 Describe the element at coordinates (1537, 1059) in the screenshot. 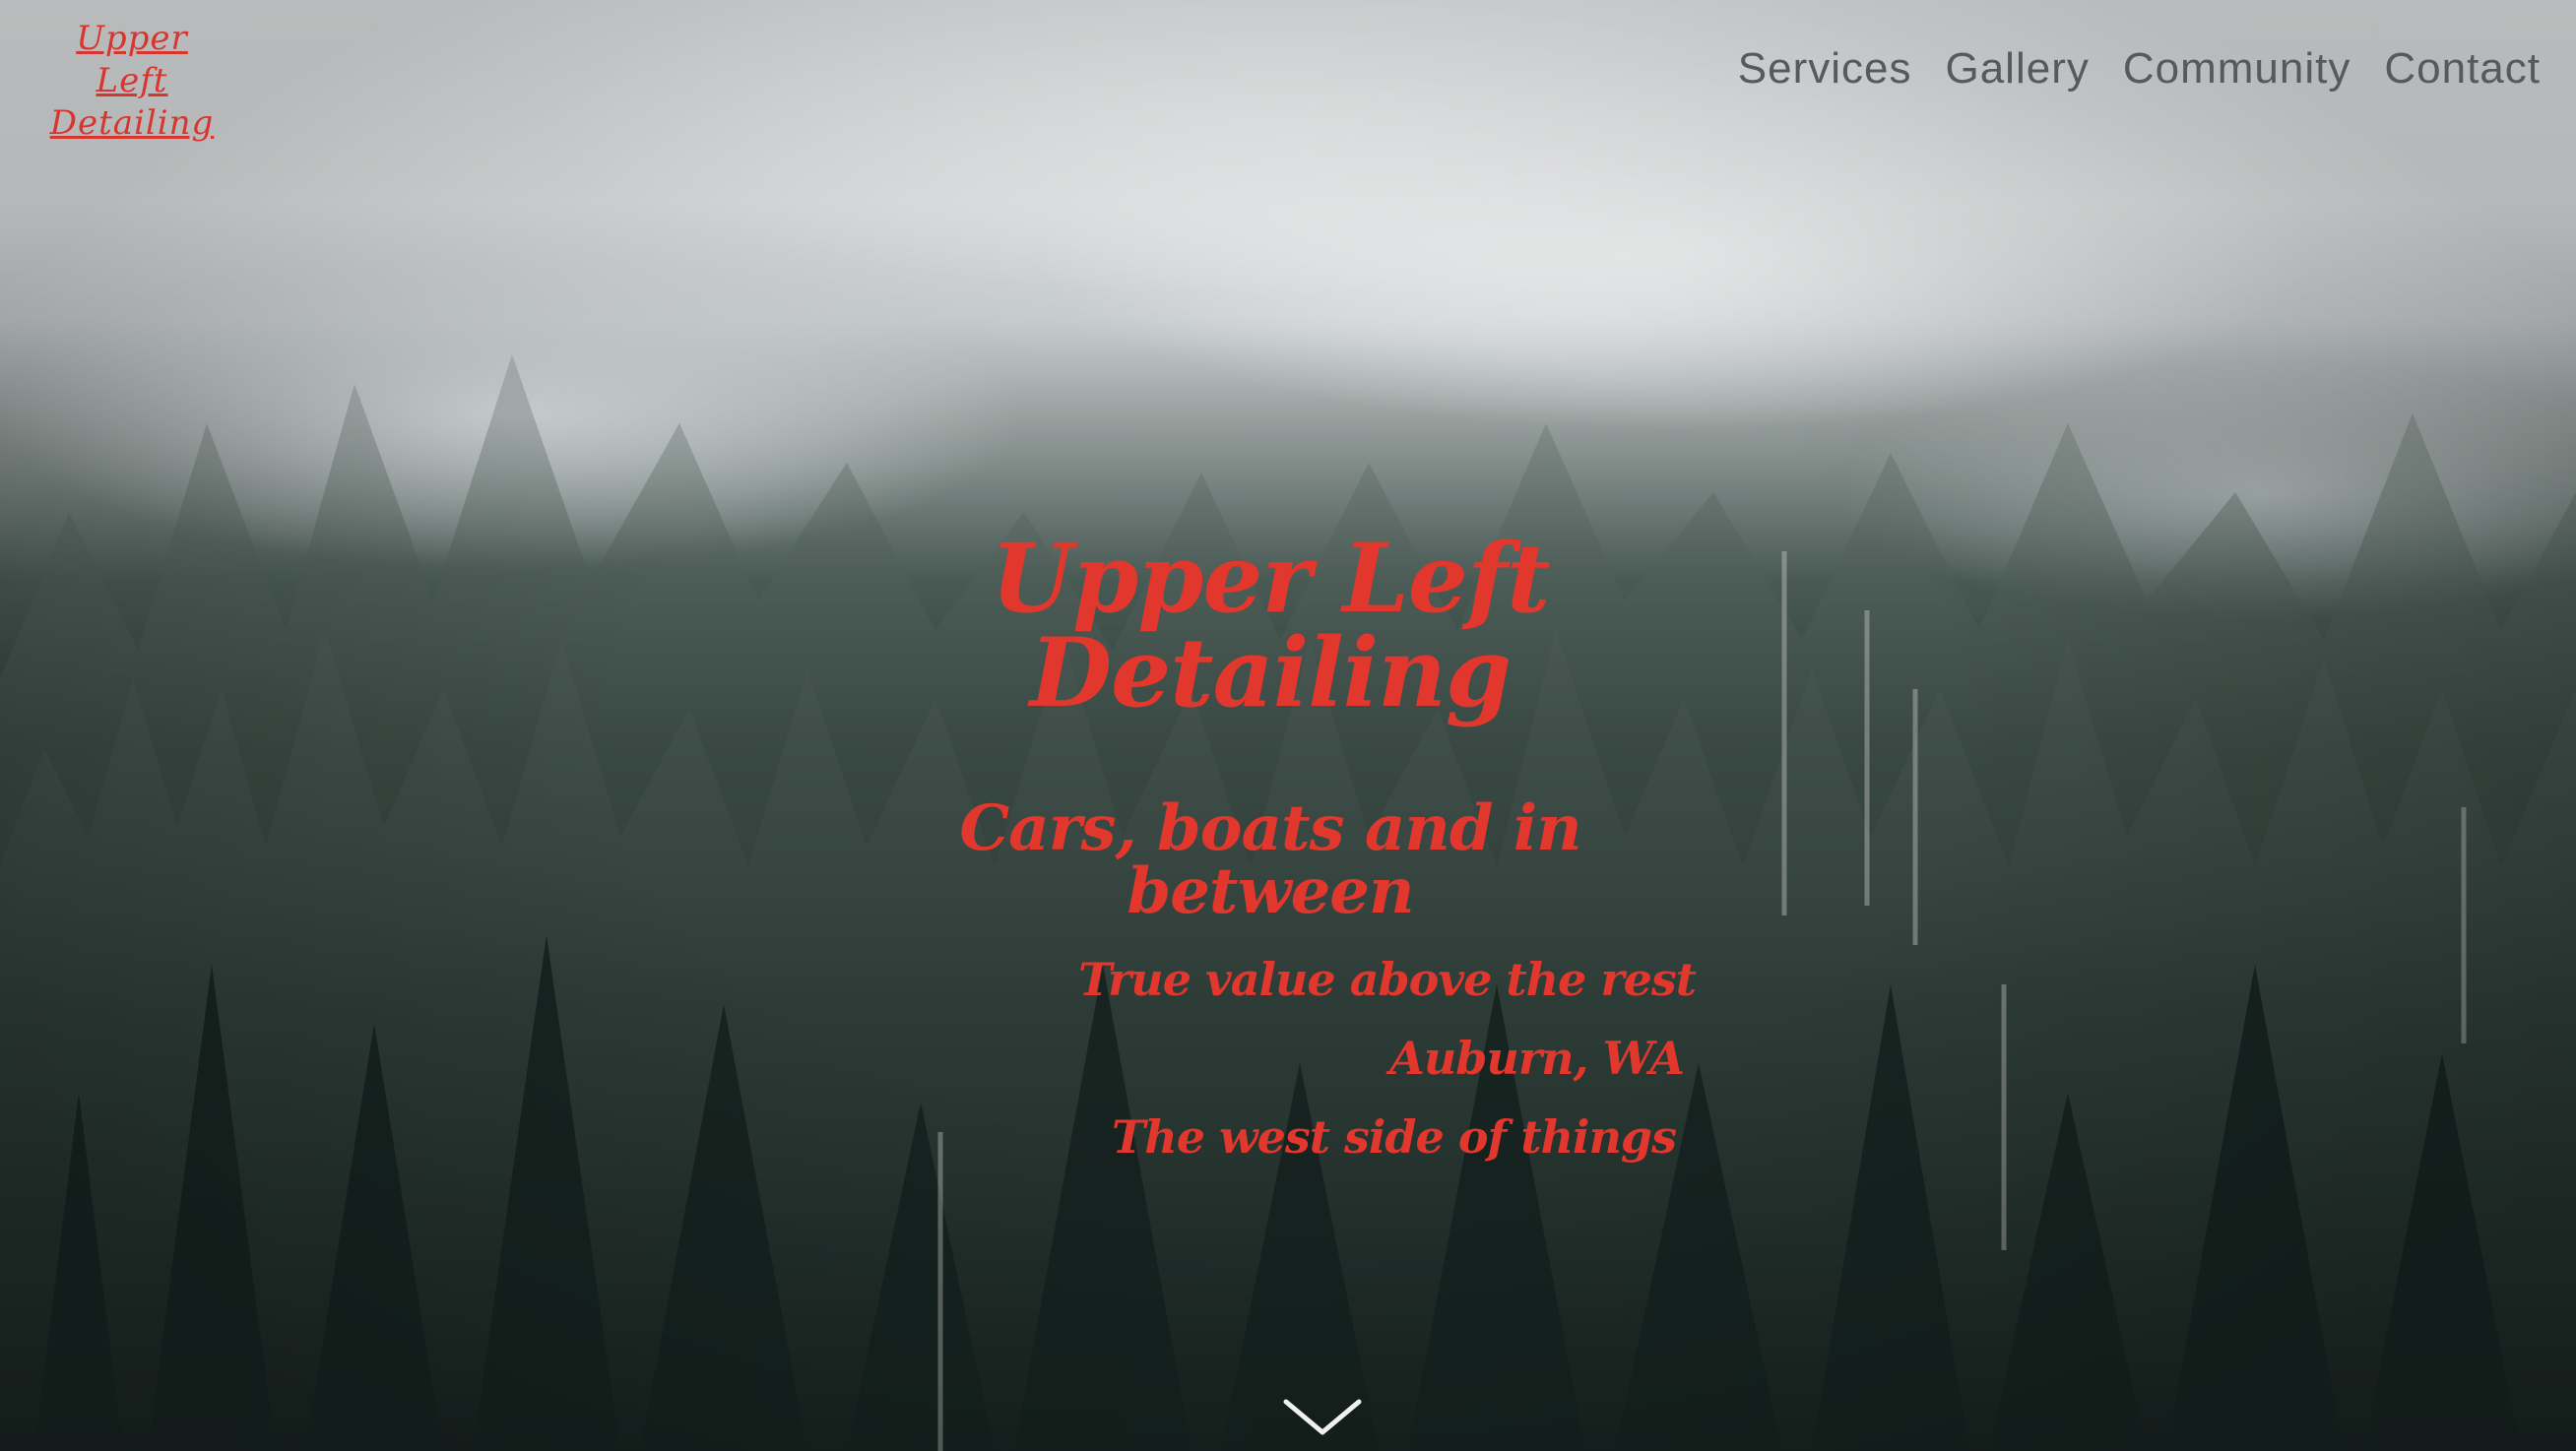

I see `hero-location: Auburn, WA` at that location.